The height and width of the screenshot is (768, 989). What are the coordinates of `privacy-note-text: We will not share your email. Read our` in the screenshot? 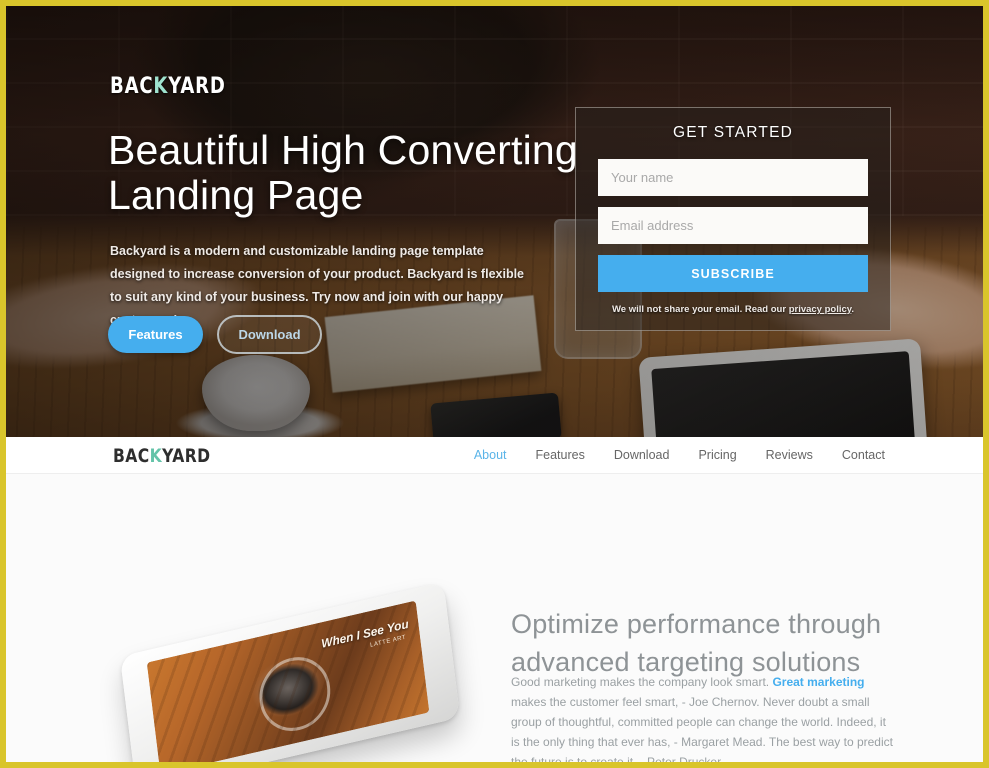 It's located at (700, 309).